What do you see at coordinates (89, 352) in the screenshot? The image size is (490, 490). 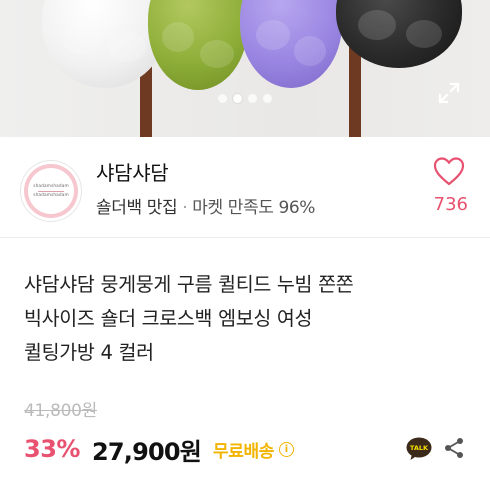 I see `product-title-line: 퀼팅가방 4 컬러` at bounding box center [89, 352].